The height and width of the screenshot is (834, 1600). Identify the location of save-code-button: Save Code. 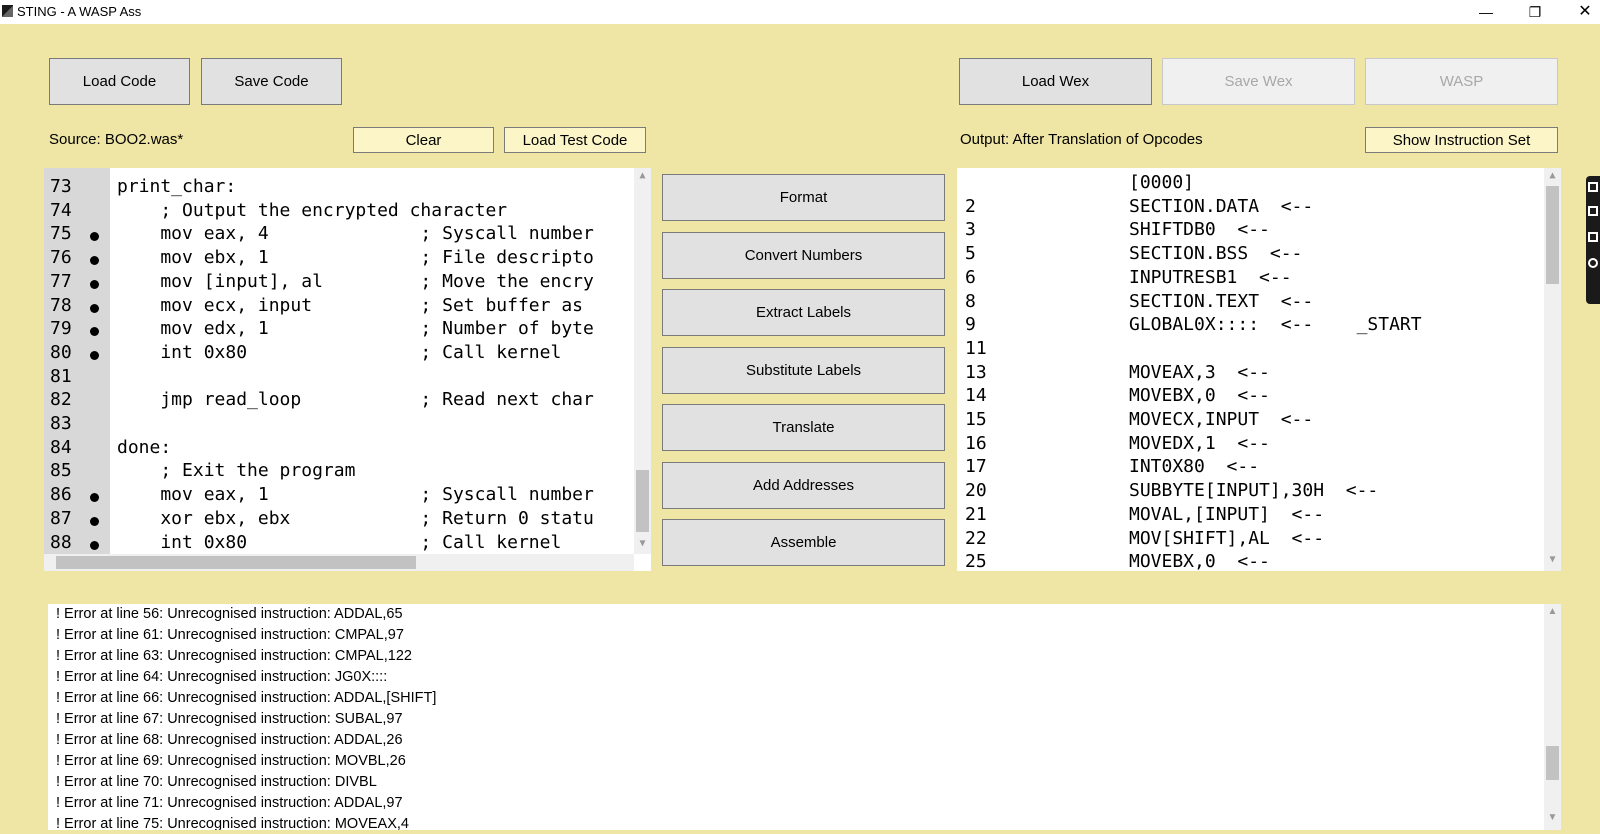
(271, 81).